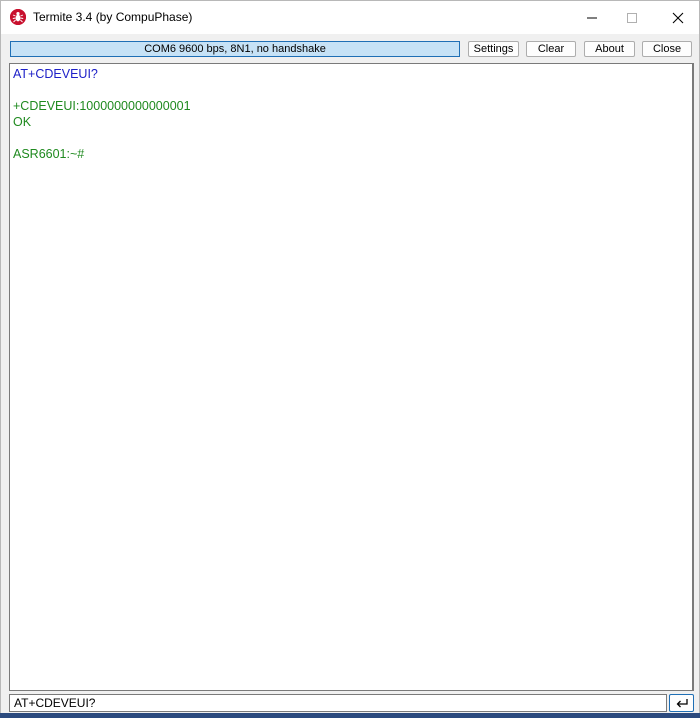 The height and width of the screenshot is (718, 700). I want to click on desktop-strip, so click(350, 715).